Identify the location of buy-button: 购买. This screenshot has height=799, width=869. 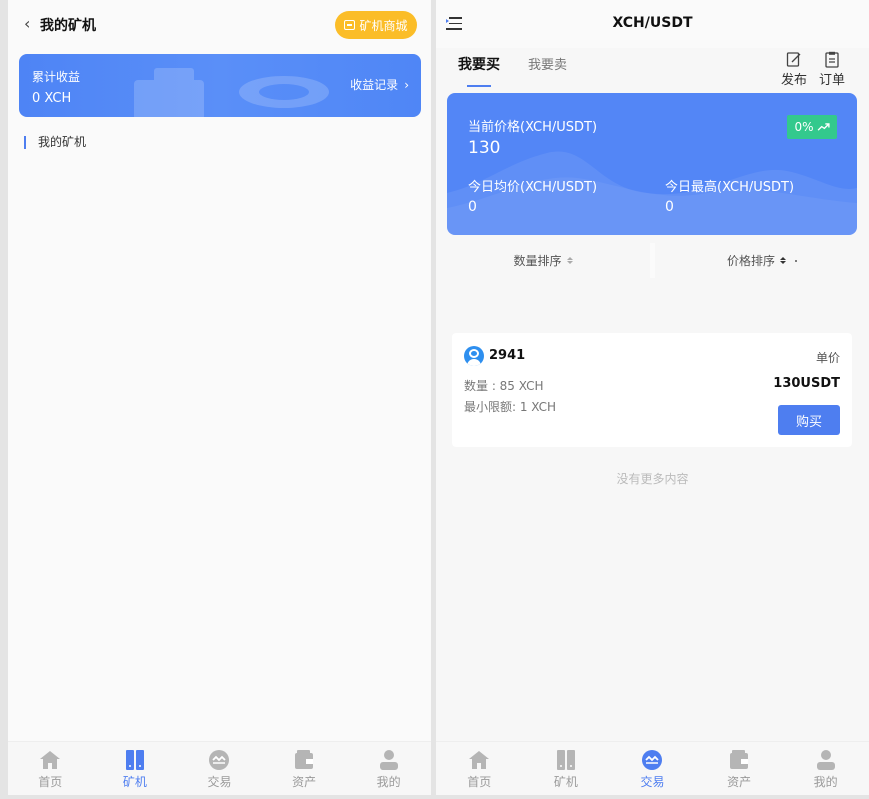
(809, 420).